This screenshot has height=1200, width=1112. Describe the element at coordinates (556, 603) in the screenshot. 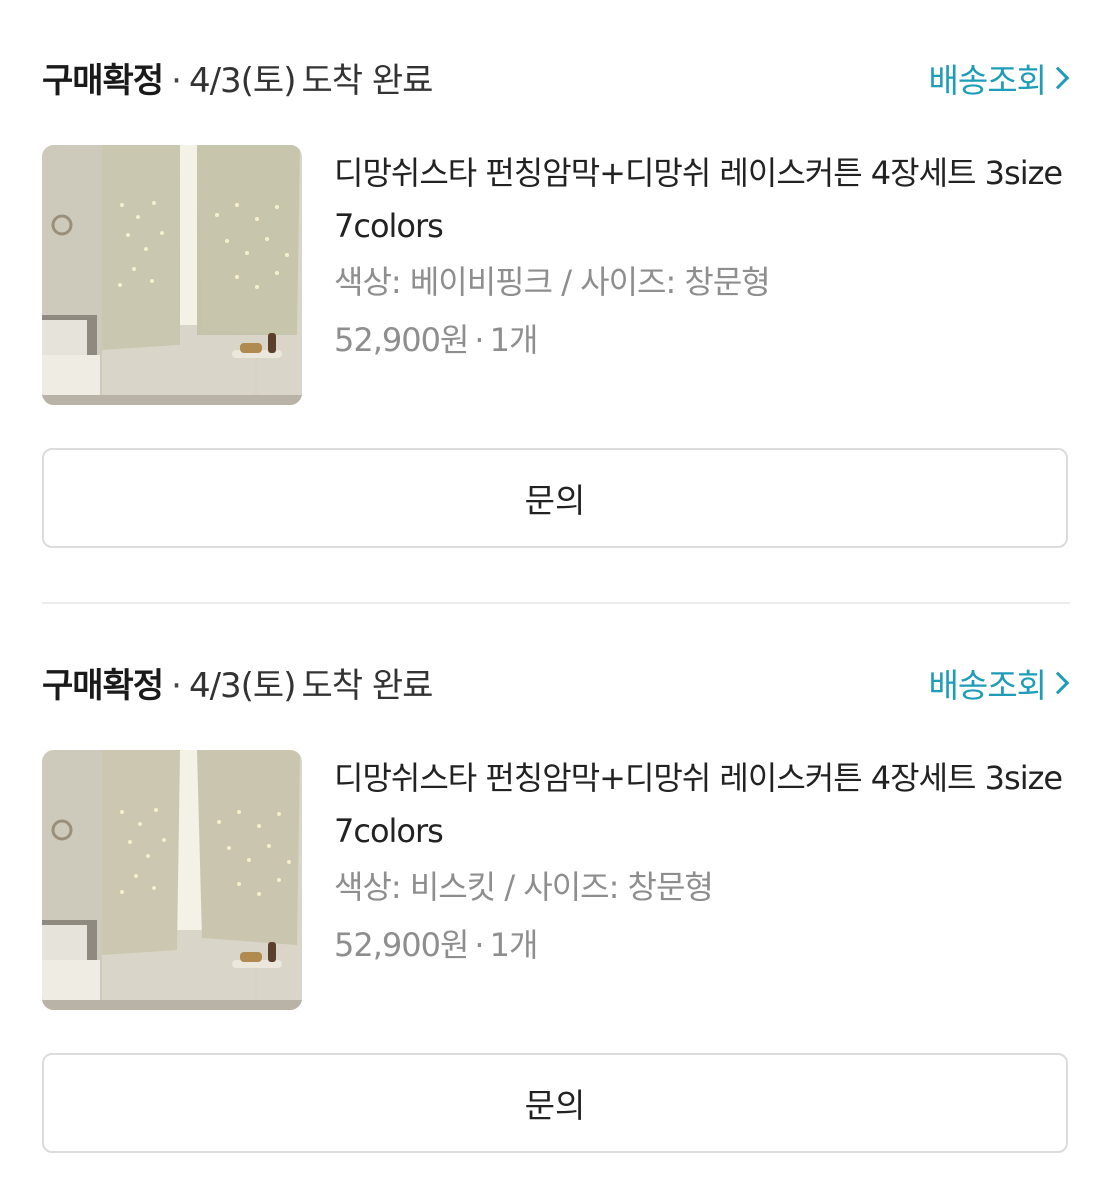

I see `order-divider` at that location.